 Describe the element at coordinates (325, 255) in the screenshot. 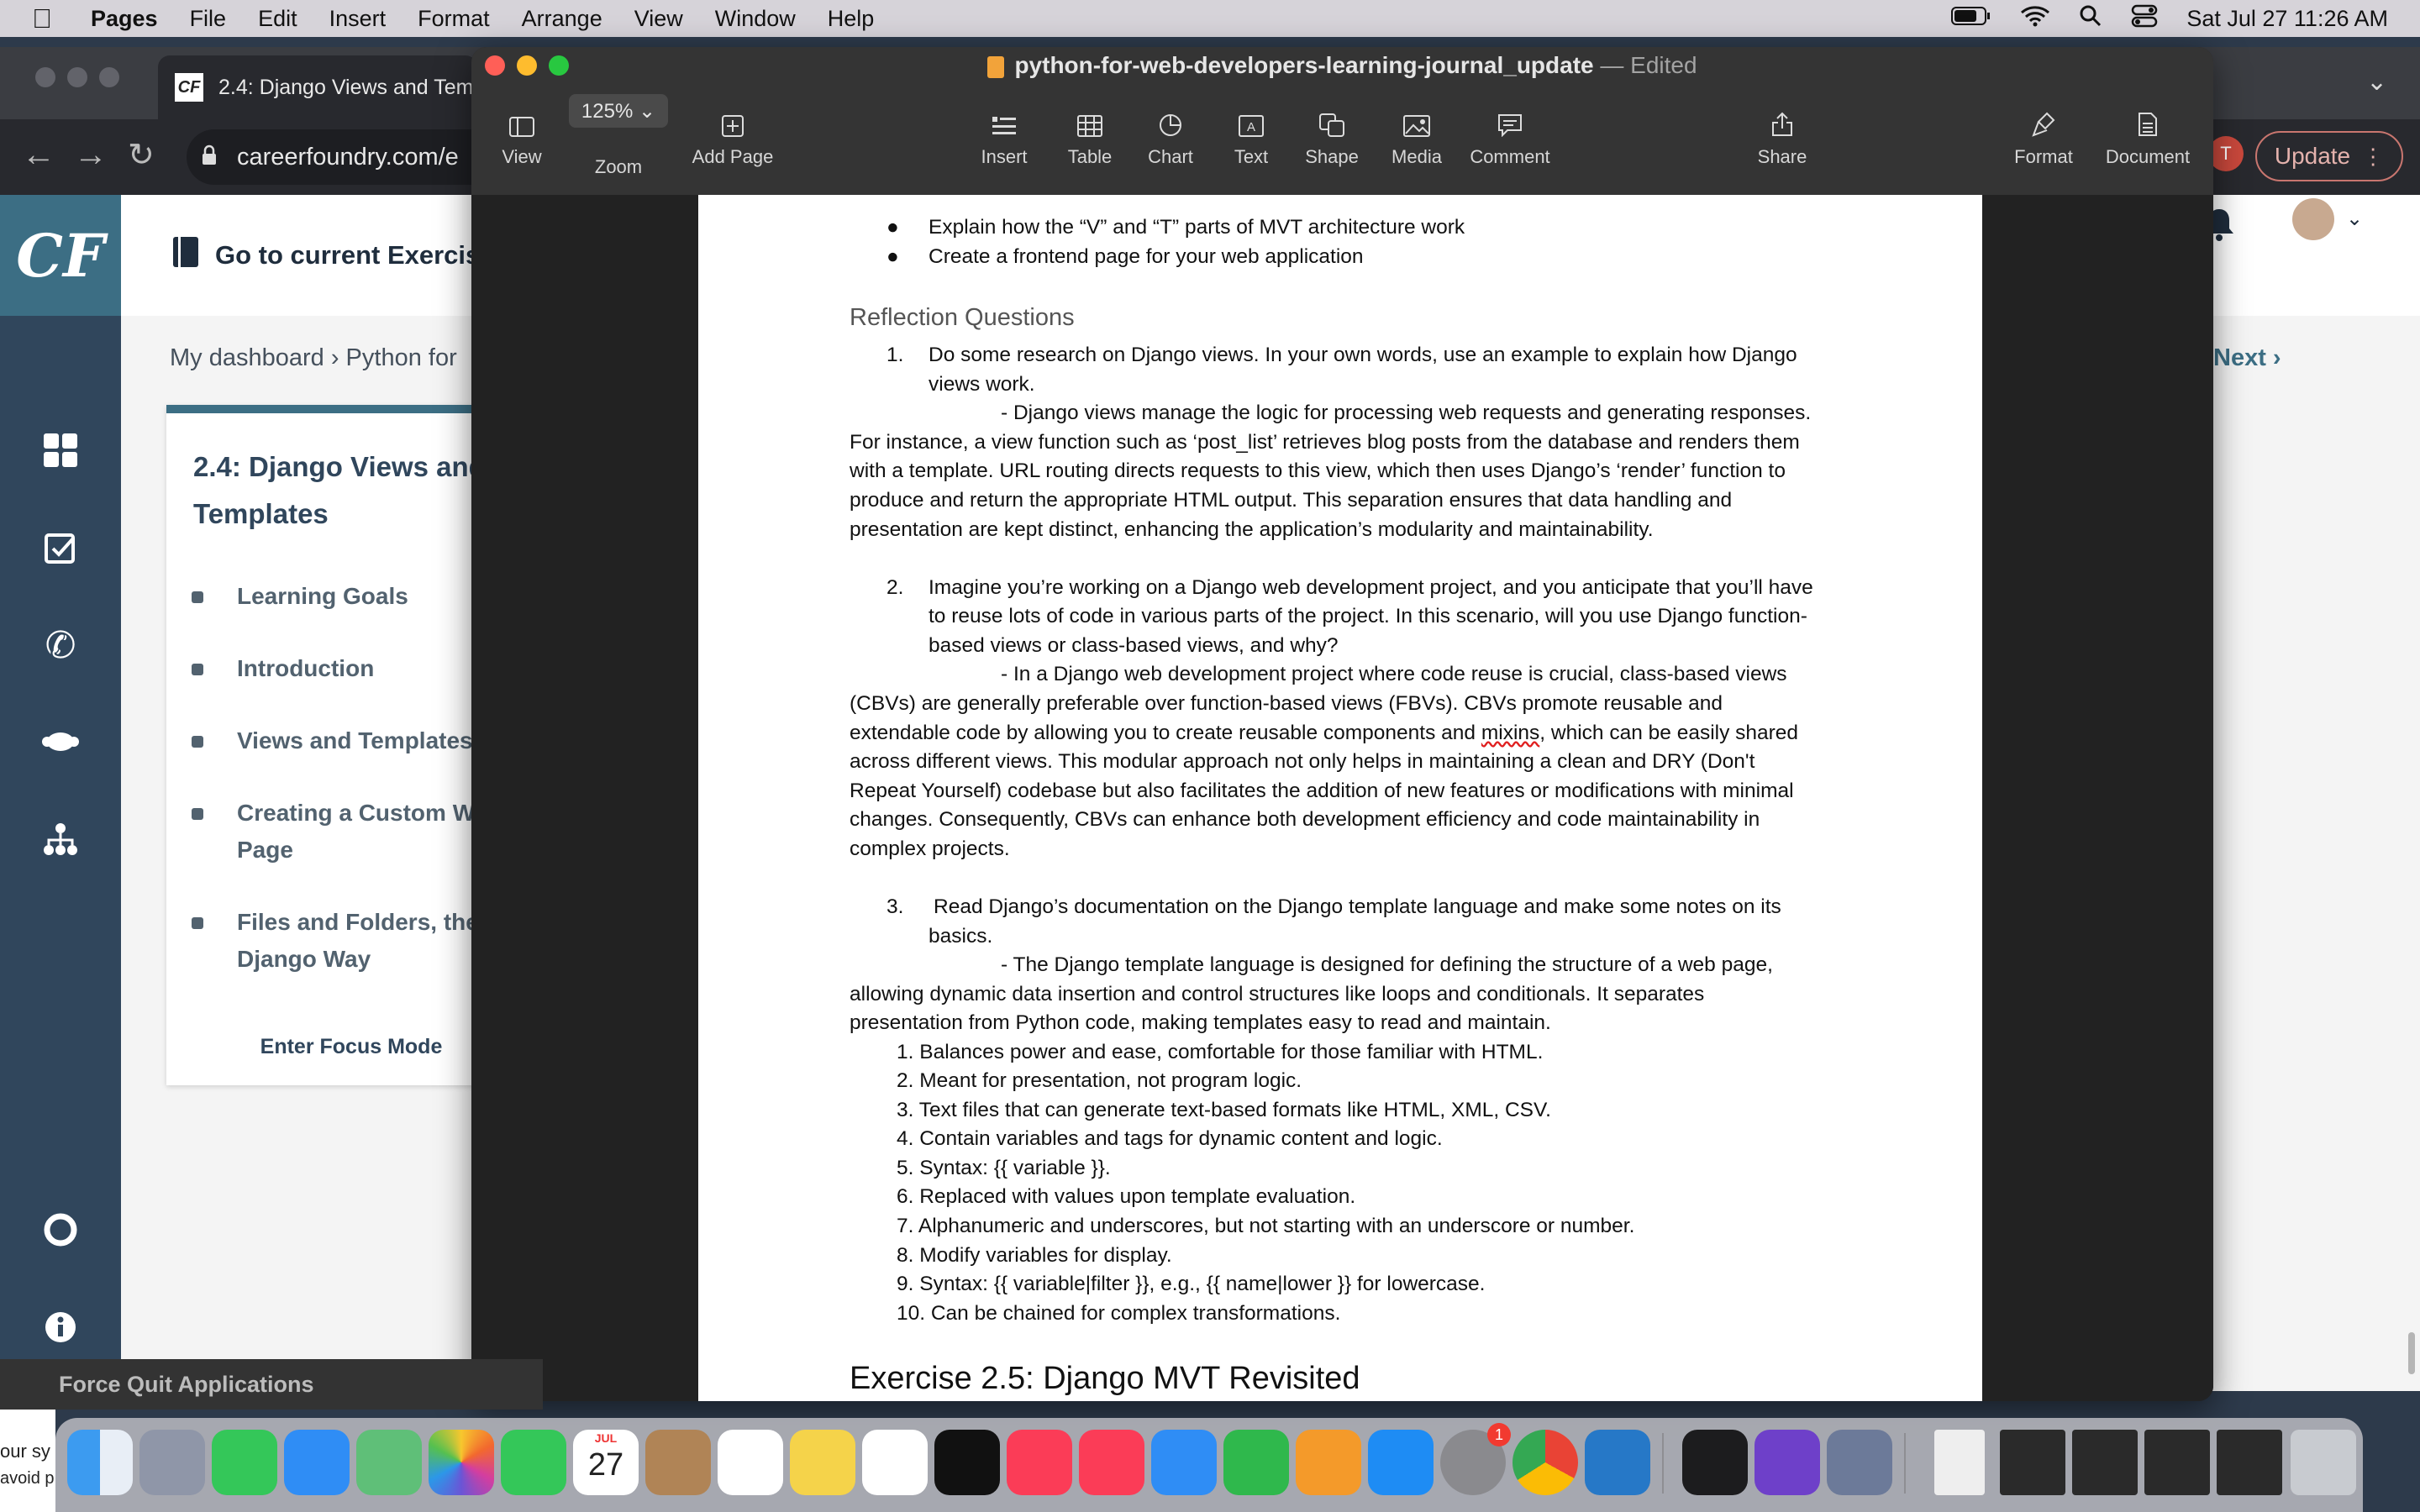

I see `goto-exercise-link: Go to current Exercis` at that location.